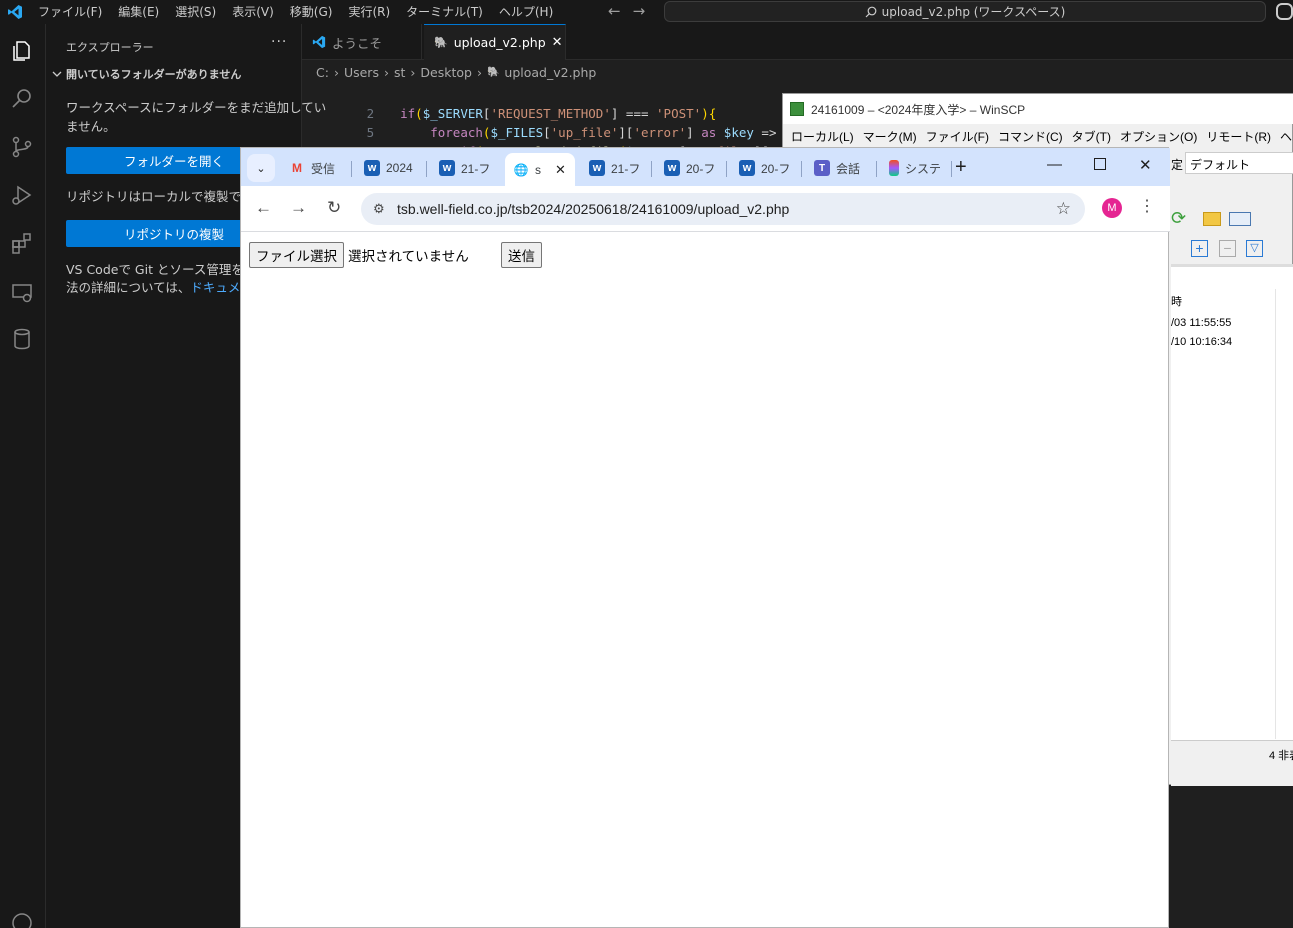  I want to click on teams-icon: T, so click(822, 168).